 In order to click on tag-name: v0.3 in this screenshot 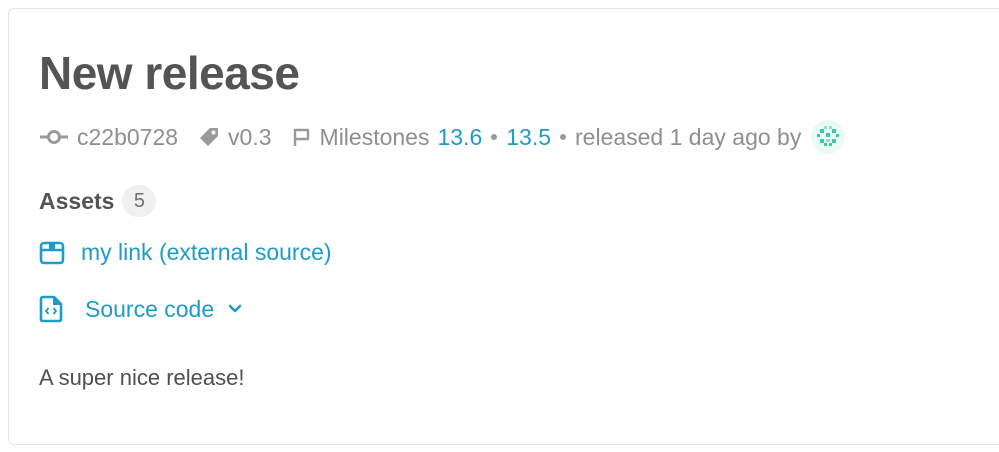, I will do `click(249, 137)`.